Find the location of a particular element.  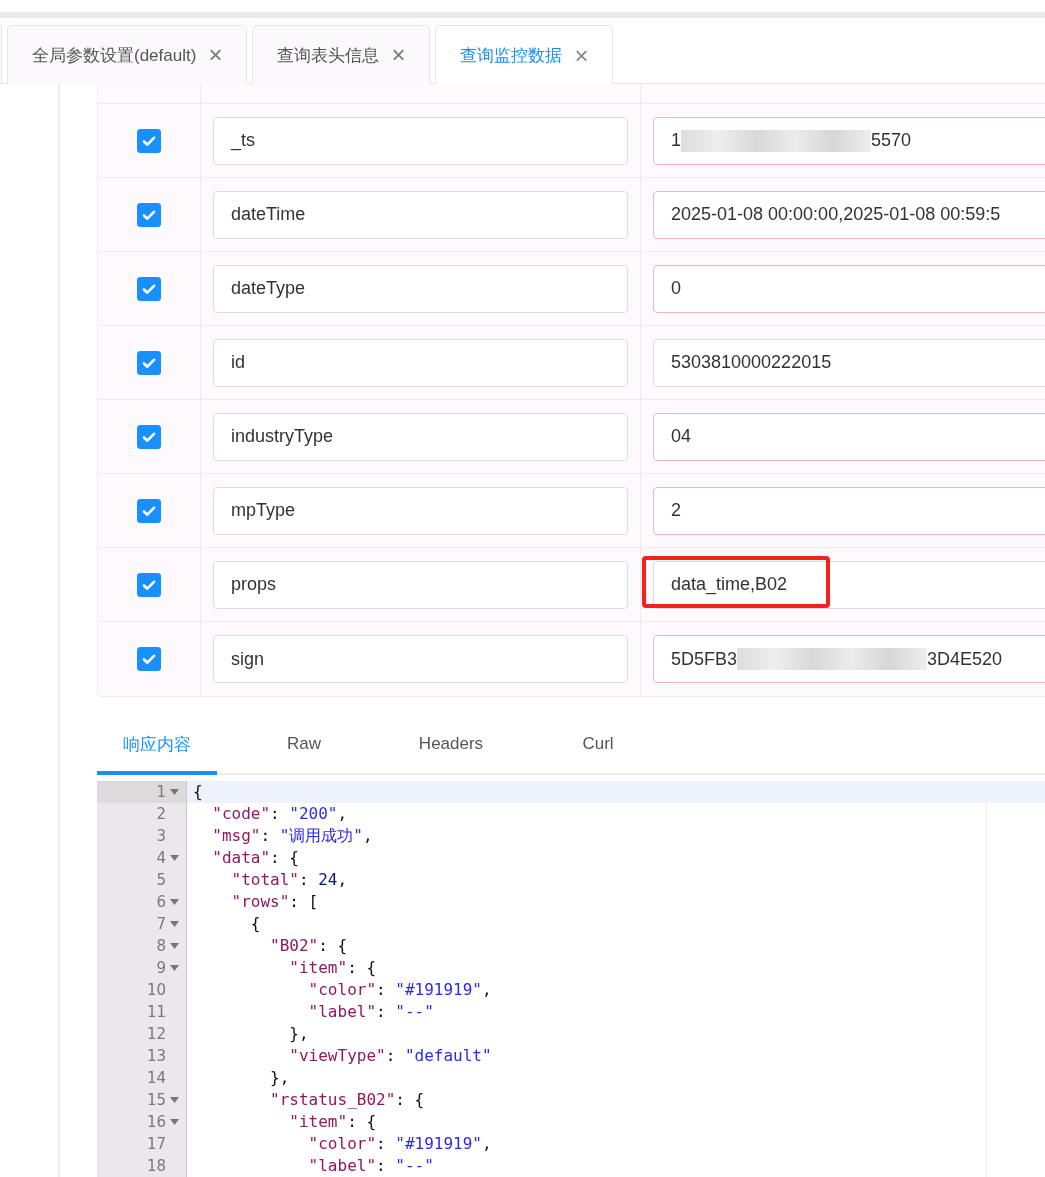

line-number: 10 is located at coordinates (156, 990).